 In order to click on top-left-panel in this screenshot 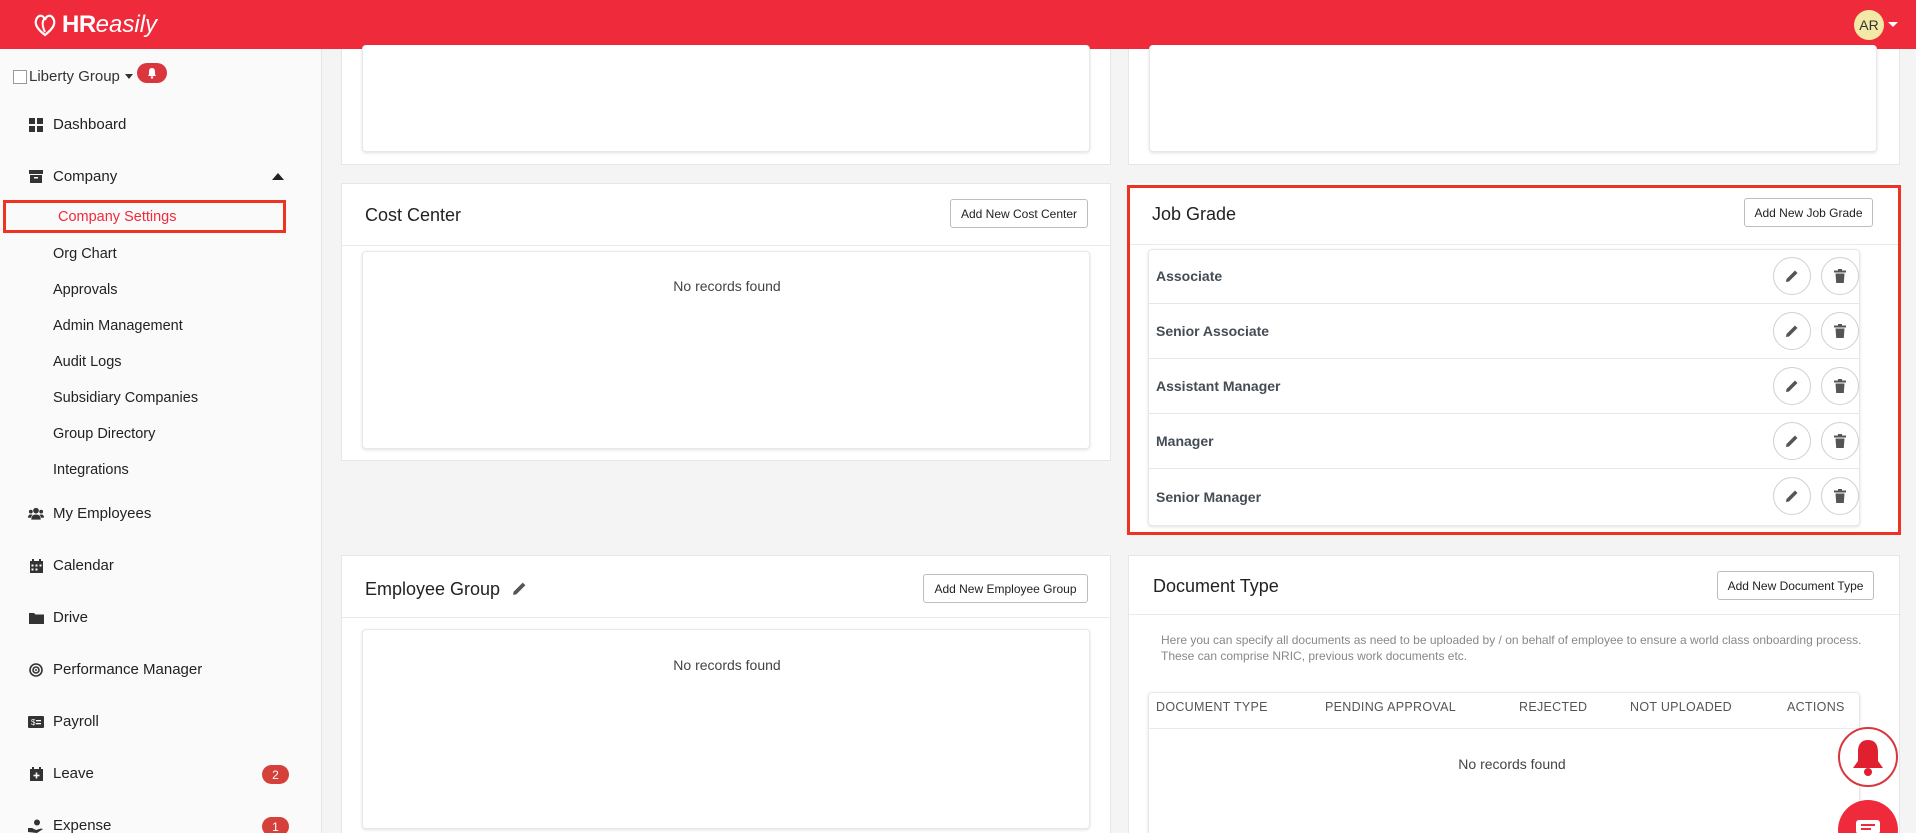, I will do `click(726, 105)`.